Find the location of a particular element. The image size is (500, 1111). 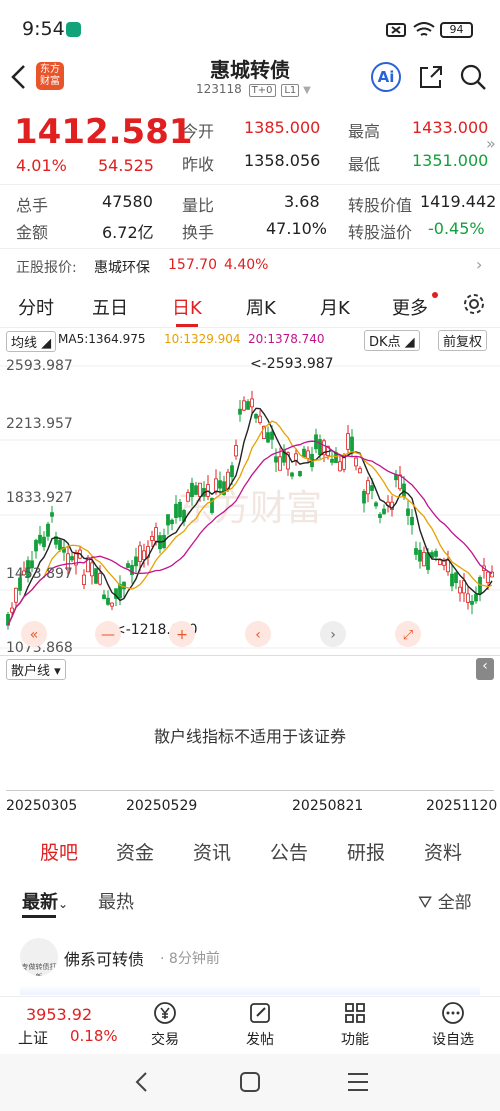

filter-button: ⛛ 全部 is located at coordinates (445, 900).